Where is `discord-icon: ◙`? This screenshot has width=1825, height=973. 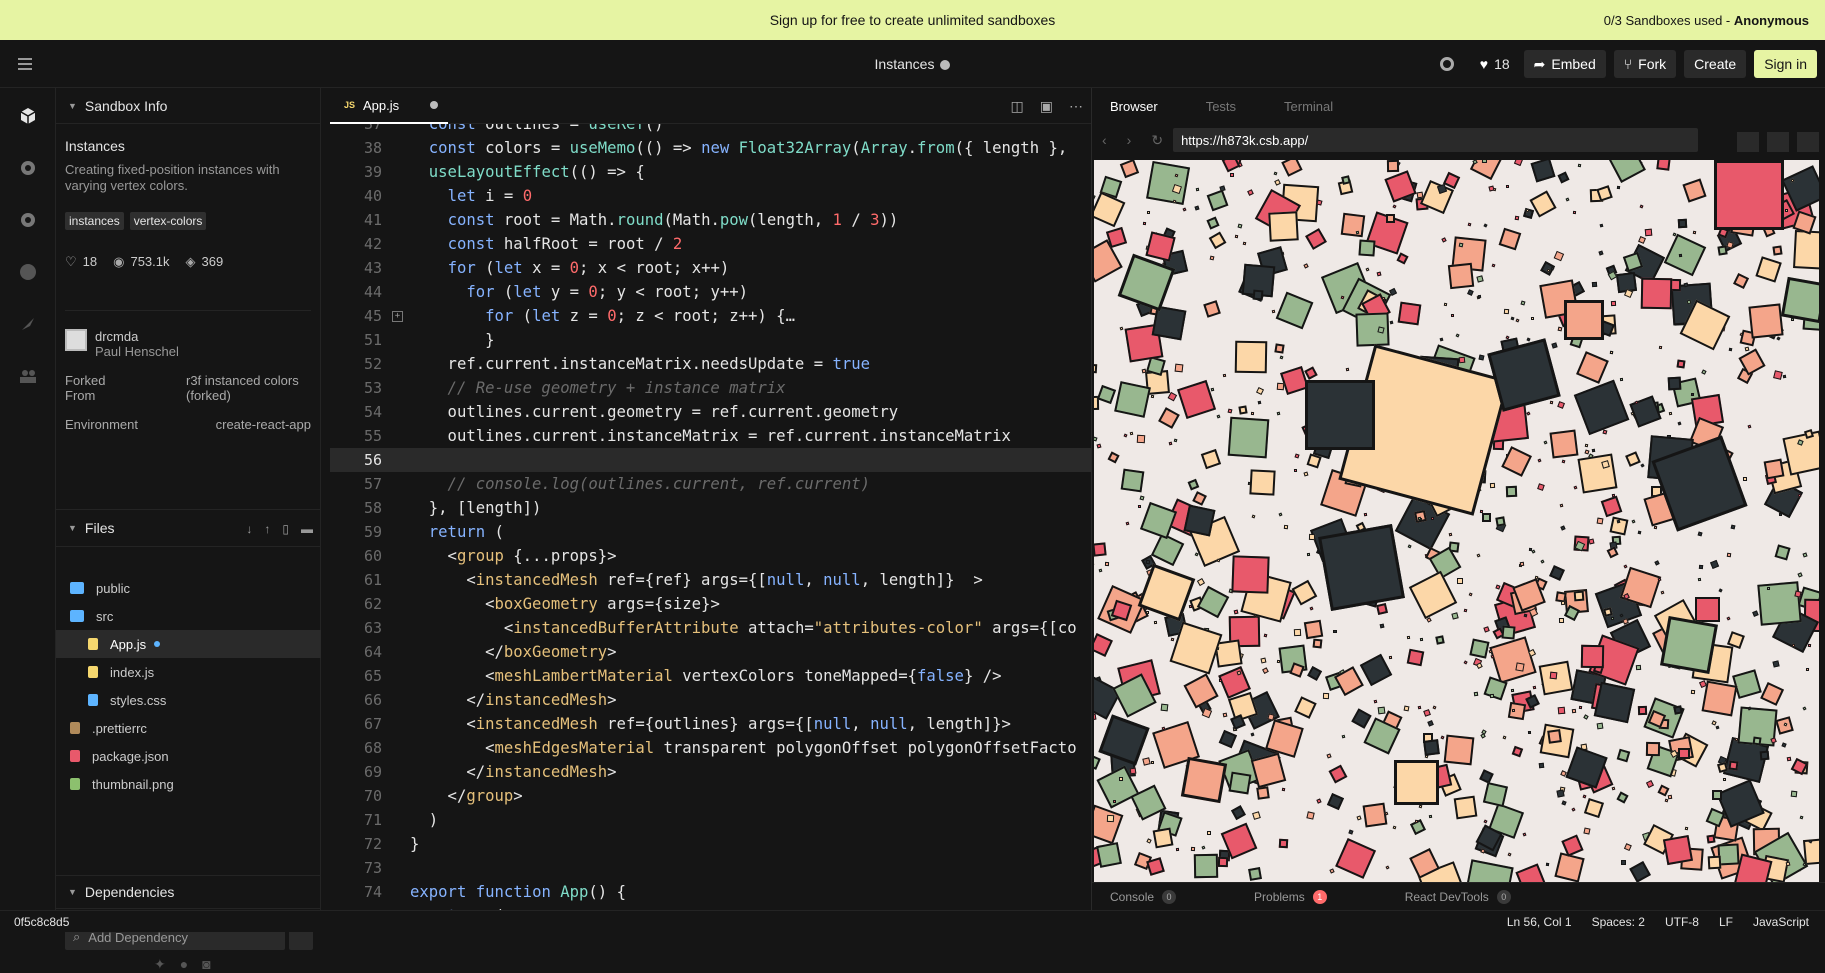
discord-icon: ◙ is located at coordinates (206, 964).